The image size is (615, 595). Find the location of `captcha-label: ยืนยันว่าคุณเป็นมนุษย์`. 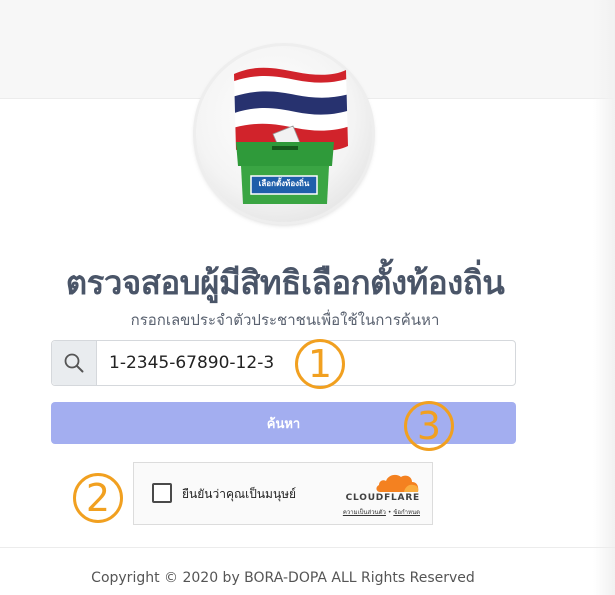

captcha-label: ยืนยันว่าคุณเป็นมนุษย์ is located at coordinates (239, 494).